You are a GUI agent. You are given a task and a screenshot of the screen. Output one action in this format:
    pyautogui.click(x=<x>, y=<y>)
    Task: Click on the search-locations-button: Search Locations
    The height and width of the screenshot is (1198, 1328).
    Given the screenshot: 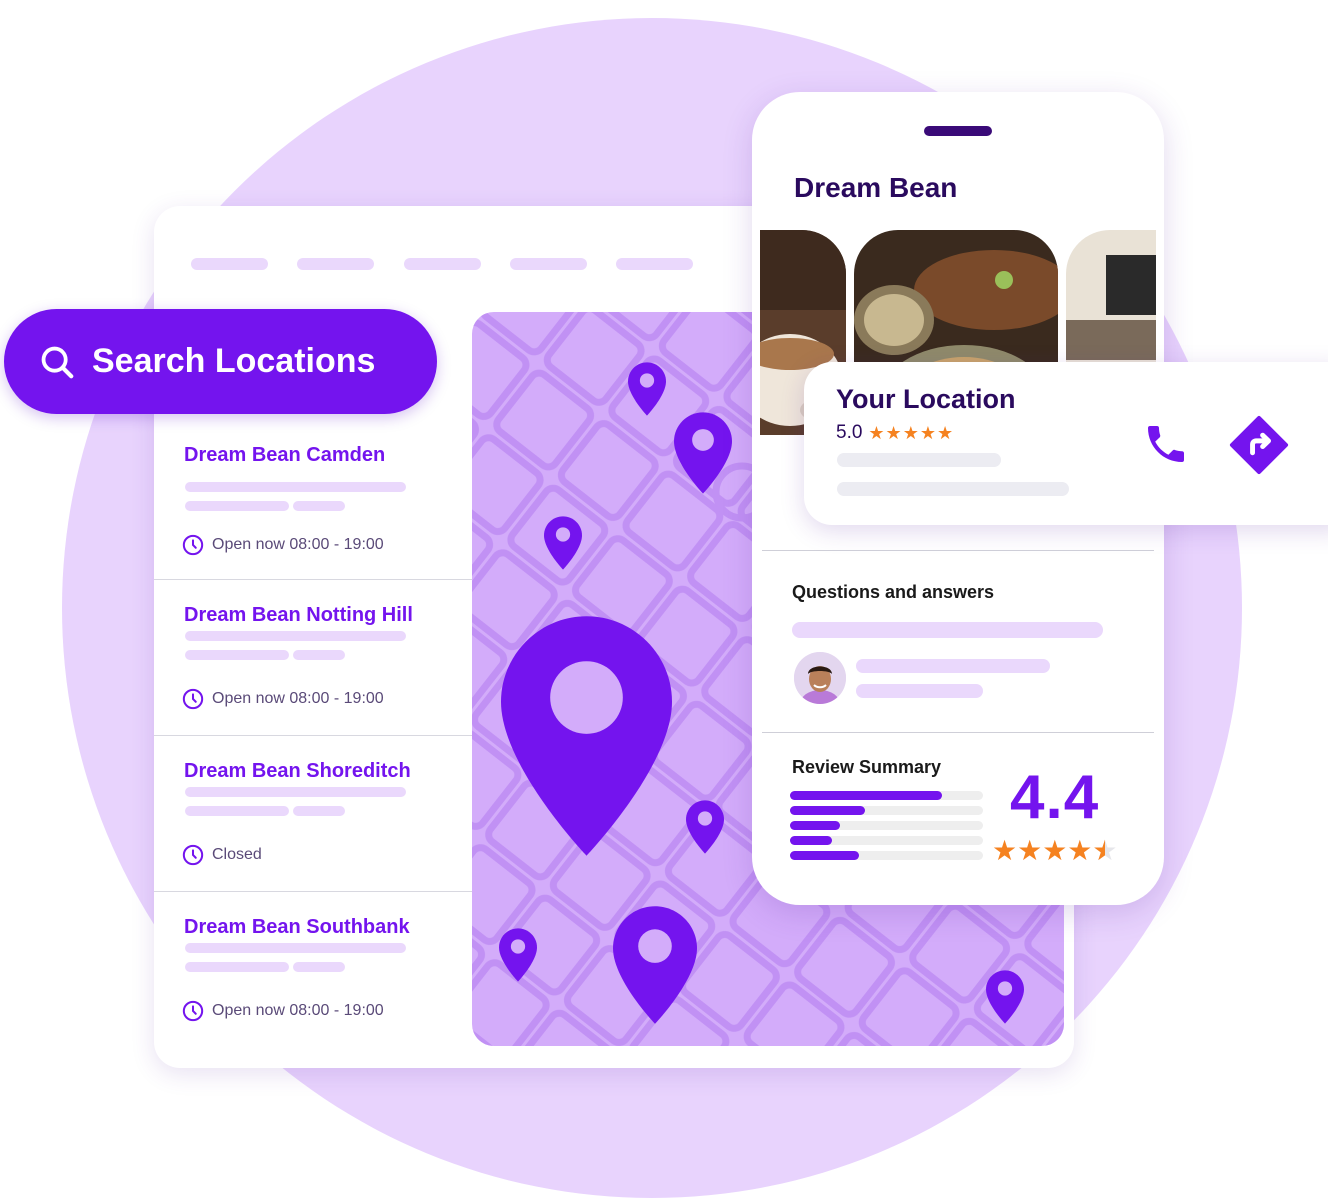 What is the action you would take?
    pyautogui.click(x=220, y=361)
    